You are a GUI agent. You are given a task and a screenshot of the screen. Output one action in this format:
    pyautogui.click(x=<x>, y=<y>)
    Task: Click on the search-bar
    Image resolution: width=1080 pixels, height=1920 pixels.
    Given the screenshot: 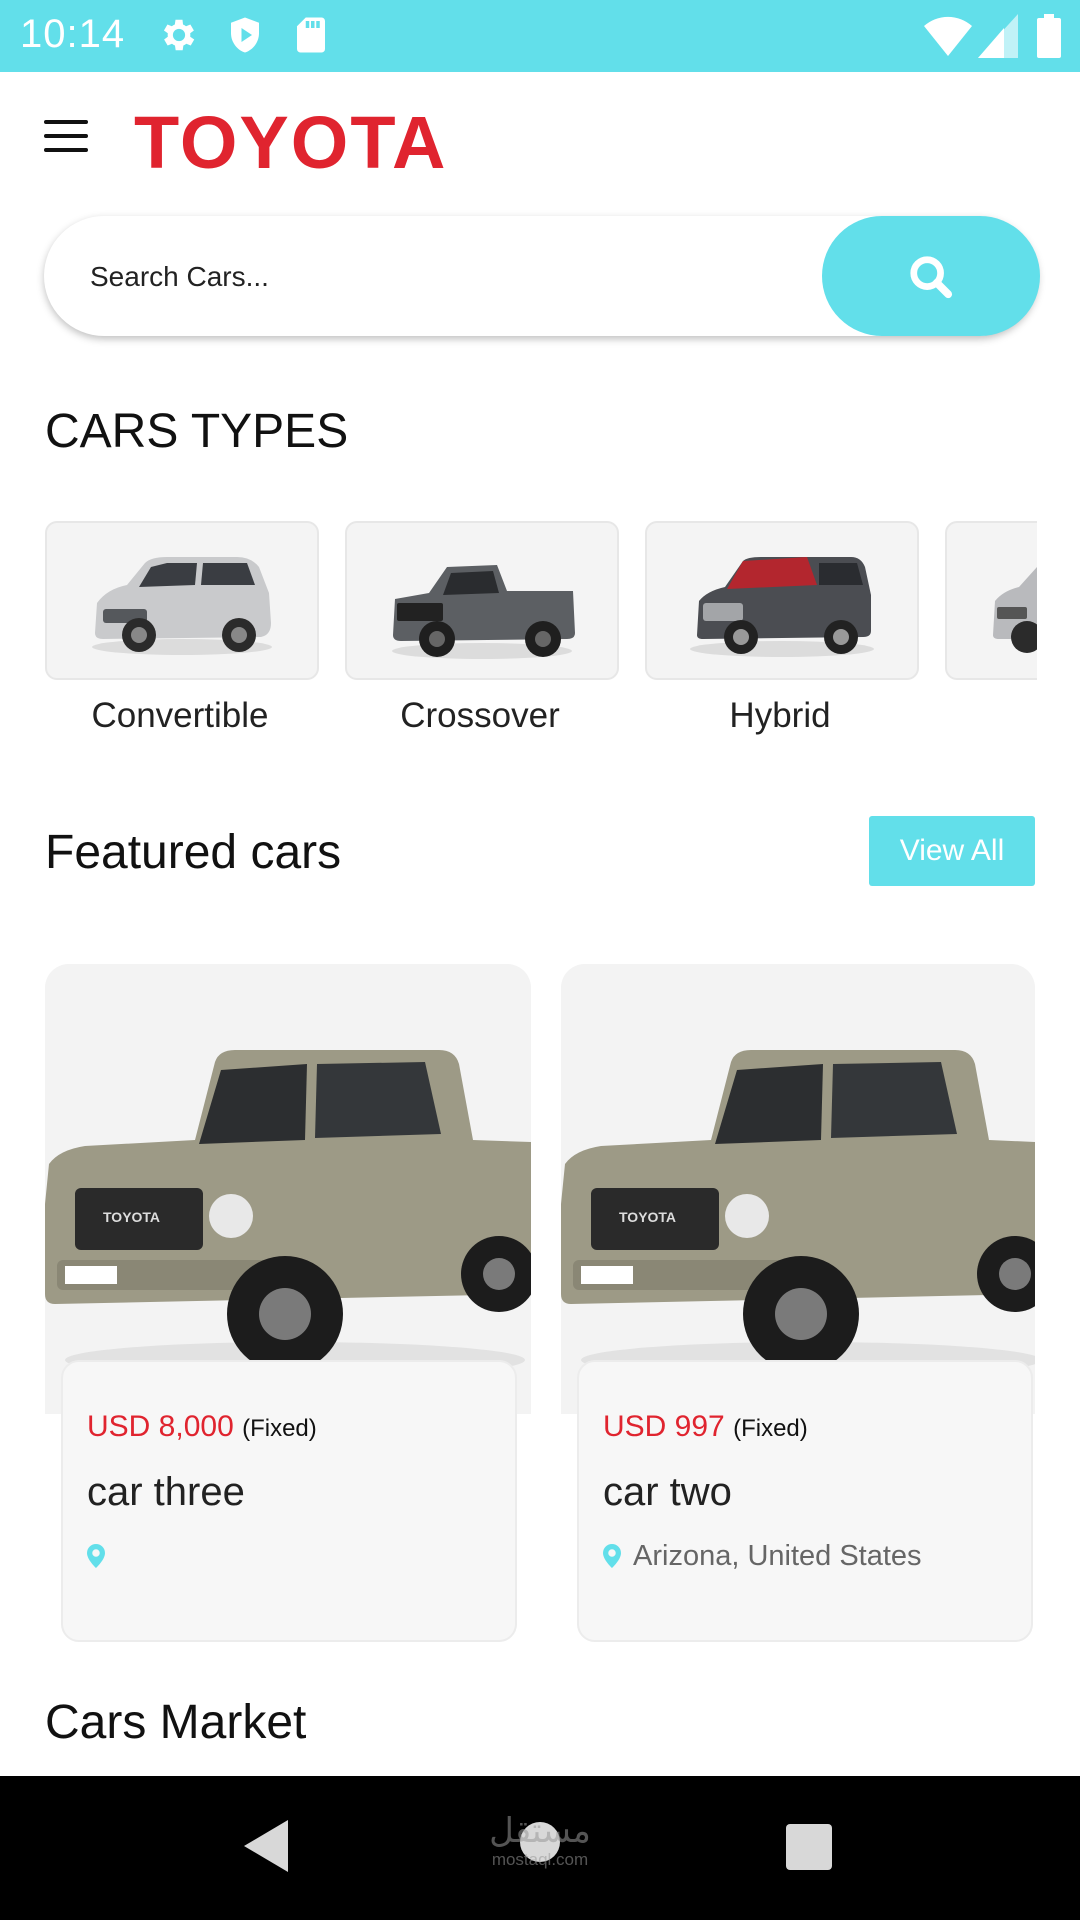 What is the action you would take?
    pyautogui.click(x=542, y=277)
    